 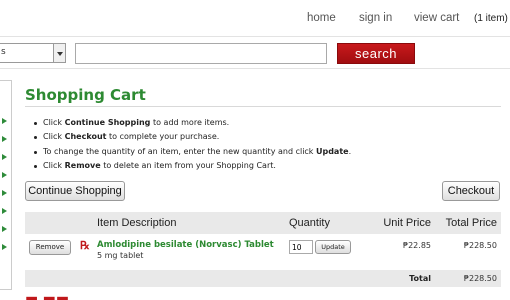 I want to click on item-name-link: Amlodipine besilate (Norvasc) Tablet, so click(x=185, y=245).